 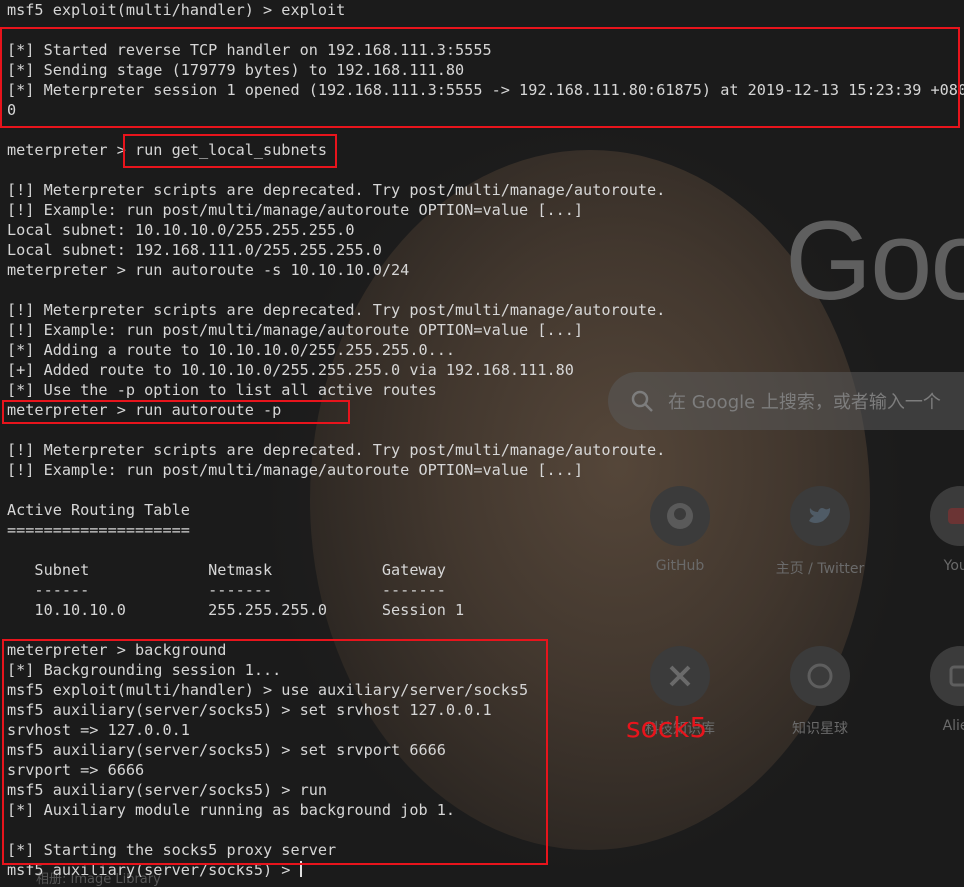 I want to click on highlight-session-opened, so click(x=480, y=77).